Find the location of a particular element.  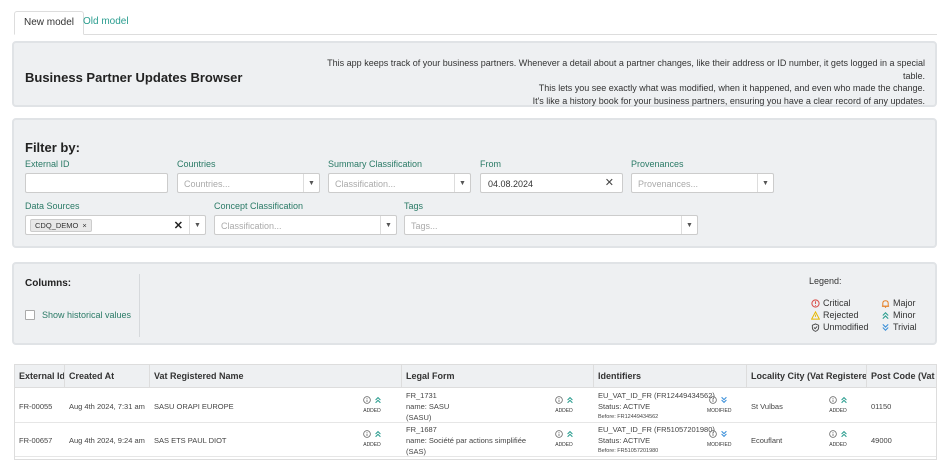

legend-label: Unmodified is located at coordinates (846, 327).